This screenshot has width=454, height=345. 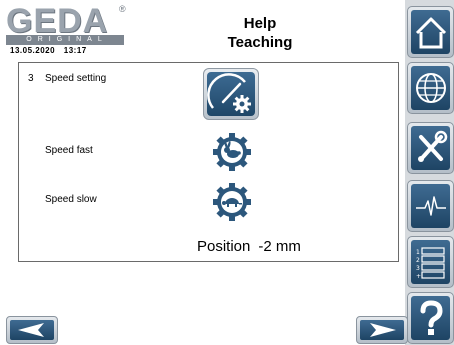 What do you see at coordinates (232, 152) in the screenshot?
I see `rabbit-gear-icon` at bounding box center [232, 152].